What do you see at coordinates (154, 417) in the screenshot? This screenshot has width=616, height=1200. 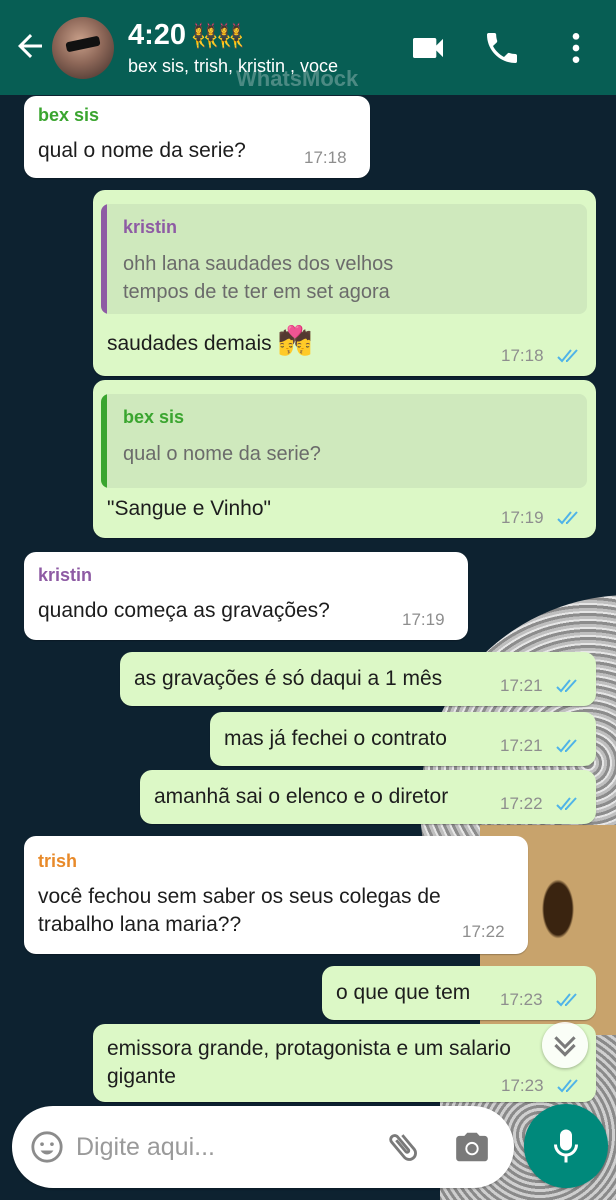 I see `quoted-sender: bex sis` at bounding box center [154, 417].